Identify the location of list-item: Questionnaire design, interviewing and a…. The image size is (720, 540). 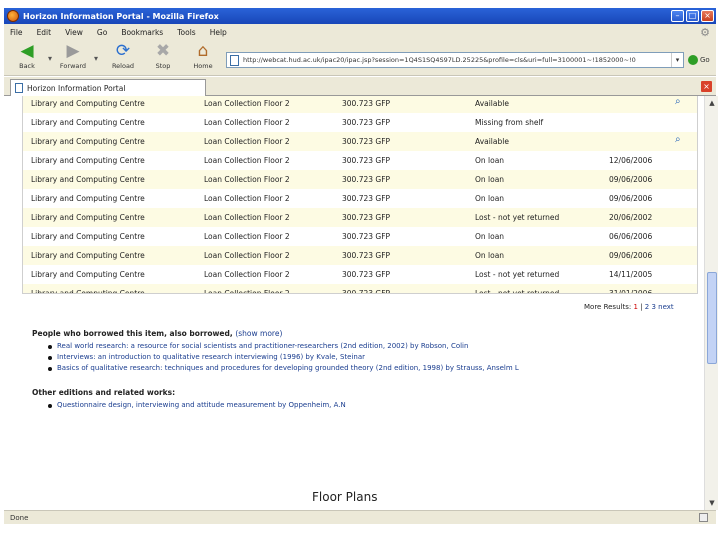
(197, 406).